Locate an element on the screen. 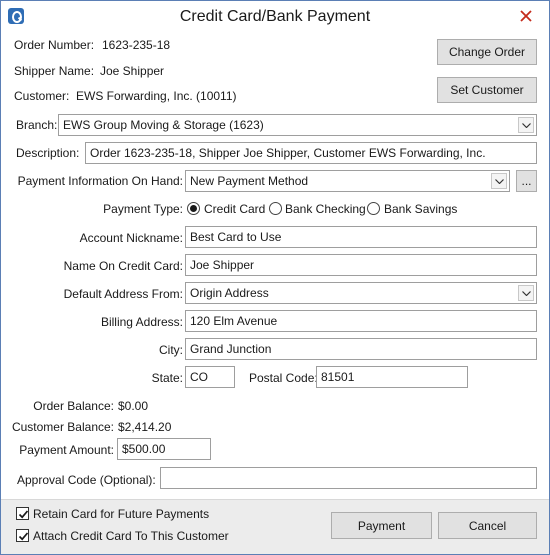 The width and height of the screenshot is (550, 555). retain-card-label: Retain Card for Future Payments is located at coordinates (121, 514).